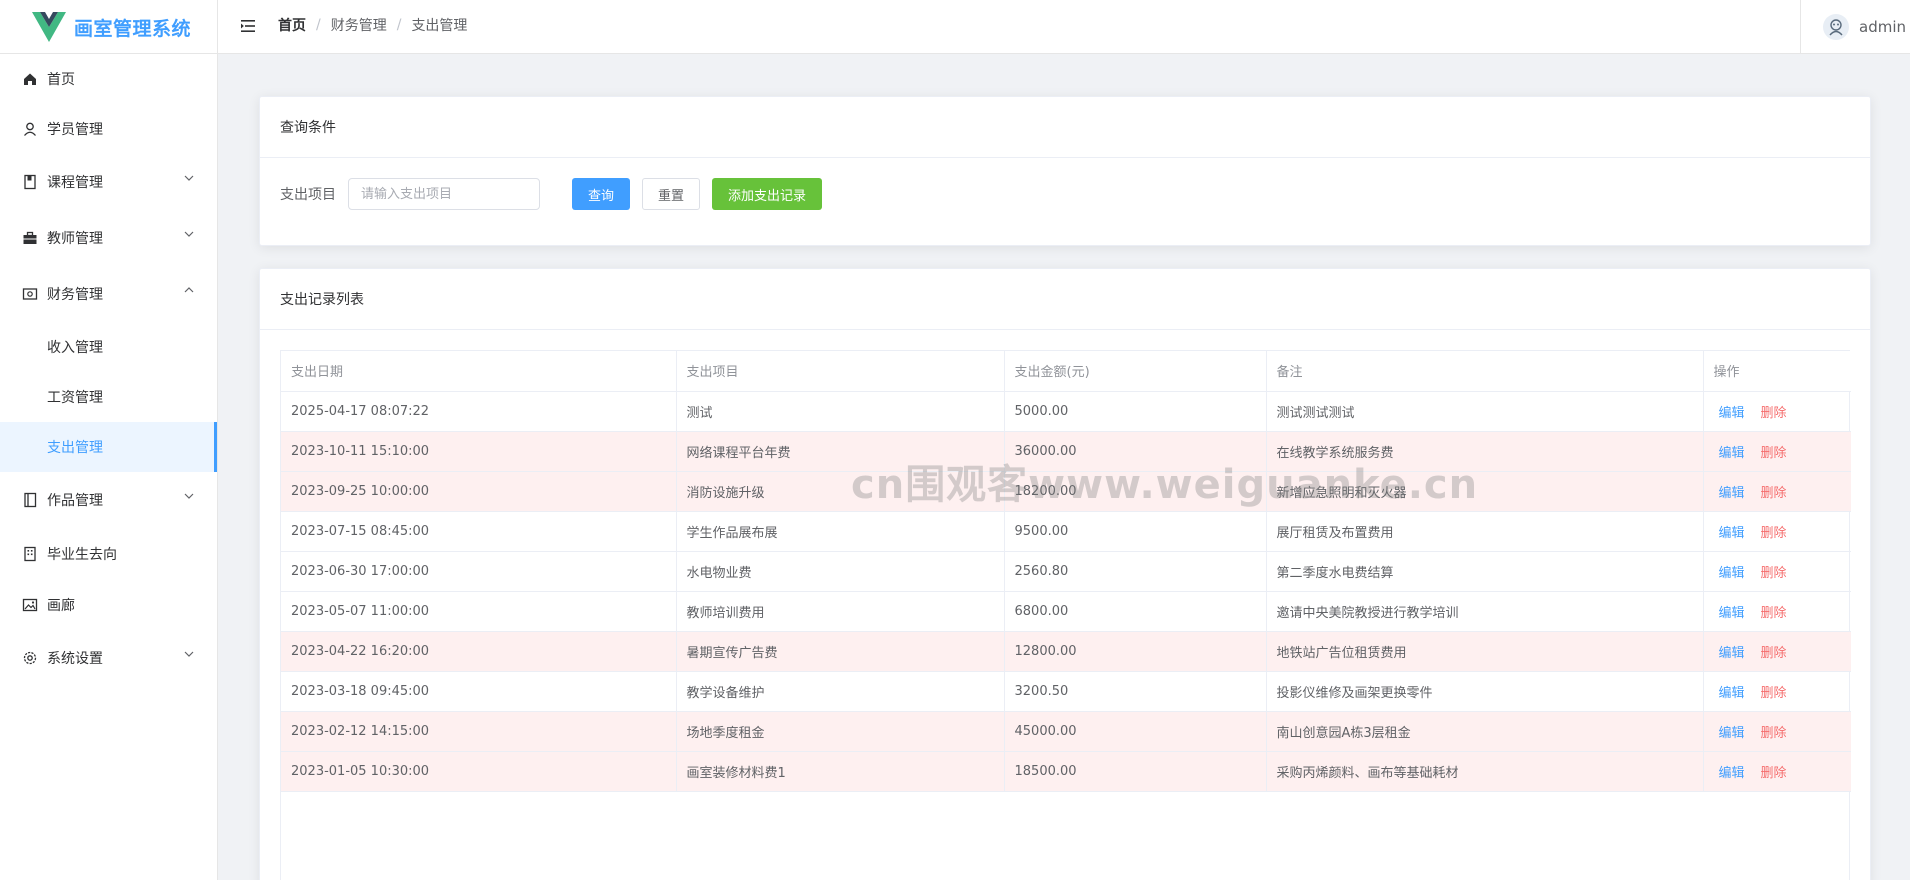  What do you see at coordinates (1135, 451) in the screenshot?
I see `cell-amount: 36000.00` at bounding box center [1135, 451].